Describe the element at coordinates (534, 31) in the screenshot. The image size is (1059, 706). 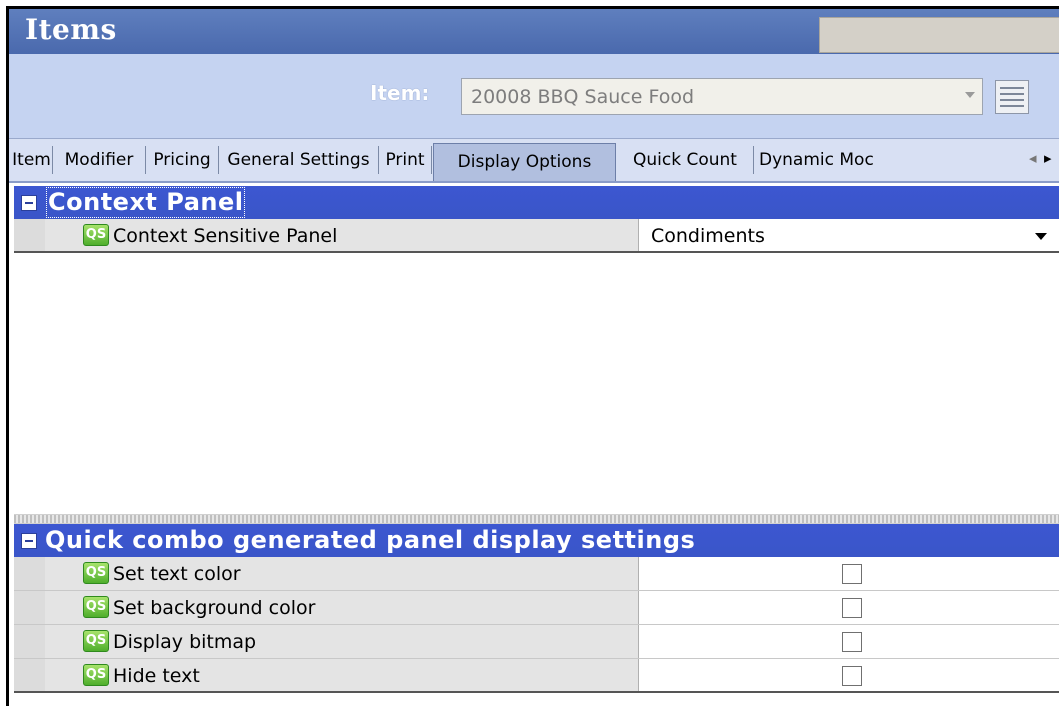
I see `title-bar: Items` at that location.